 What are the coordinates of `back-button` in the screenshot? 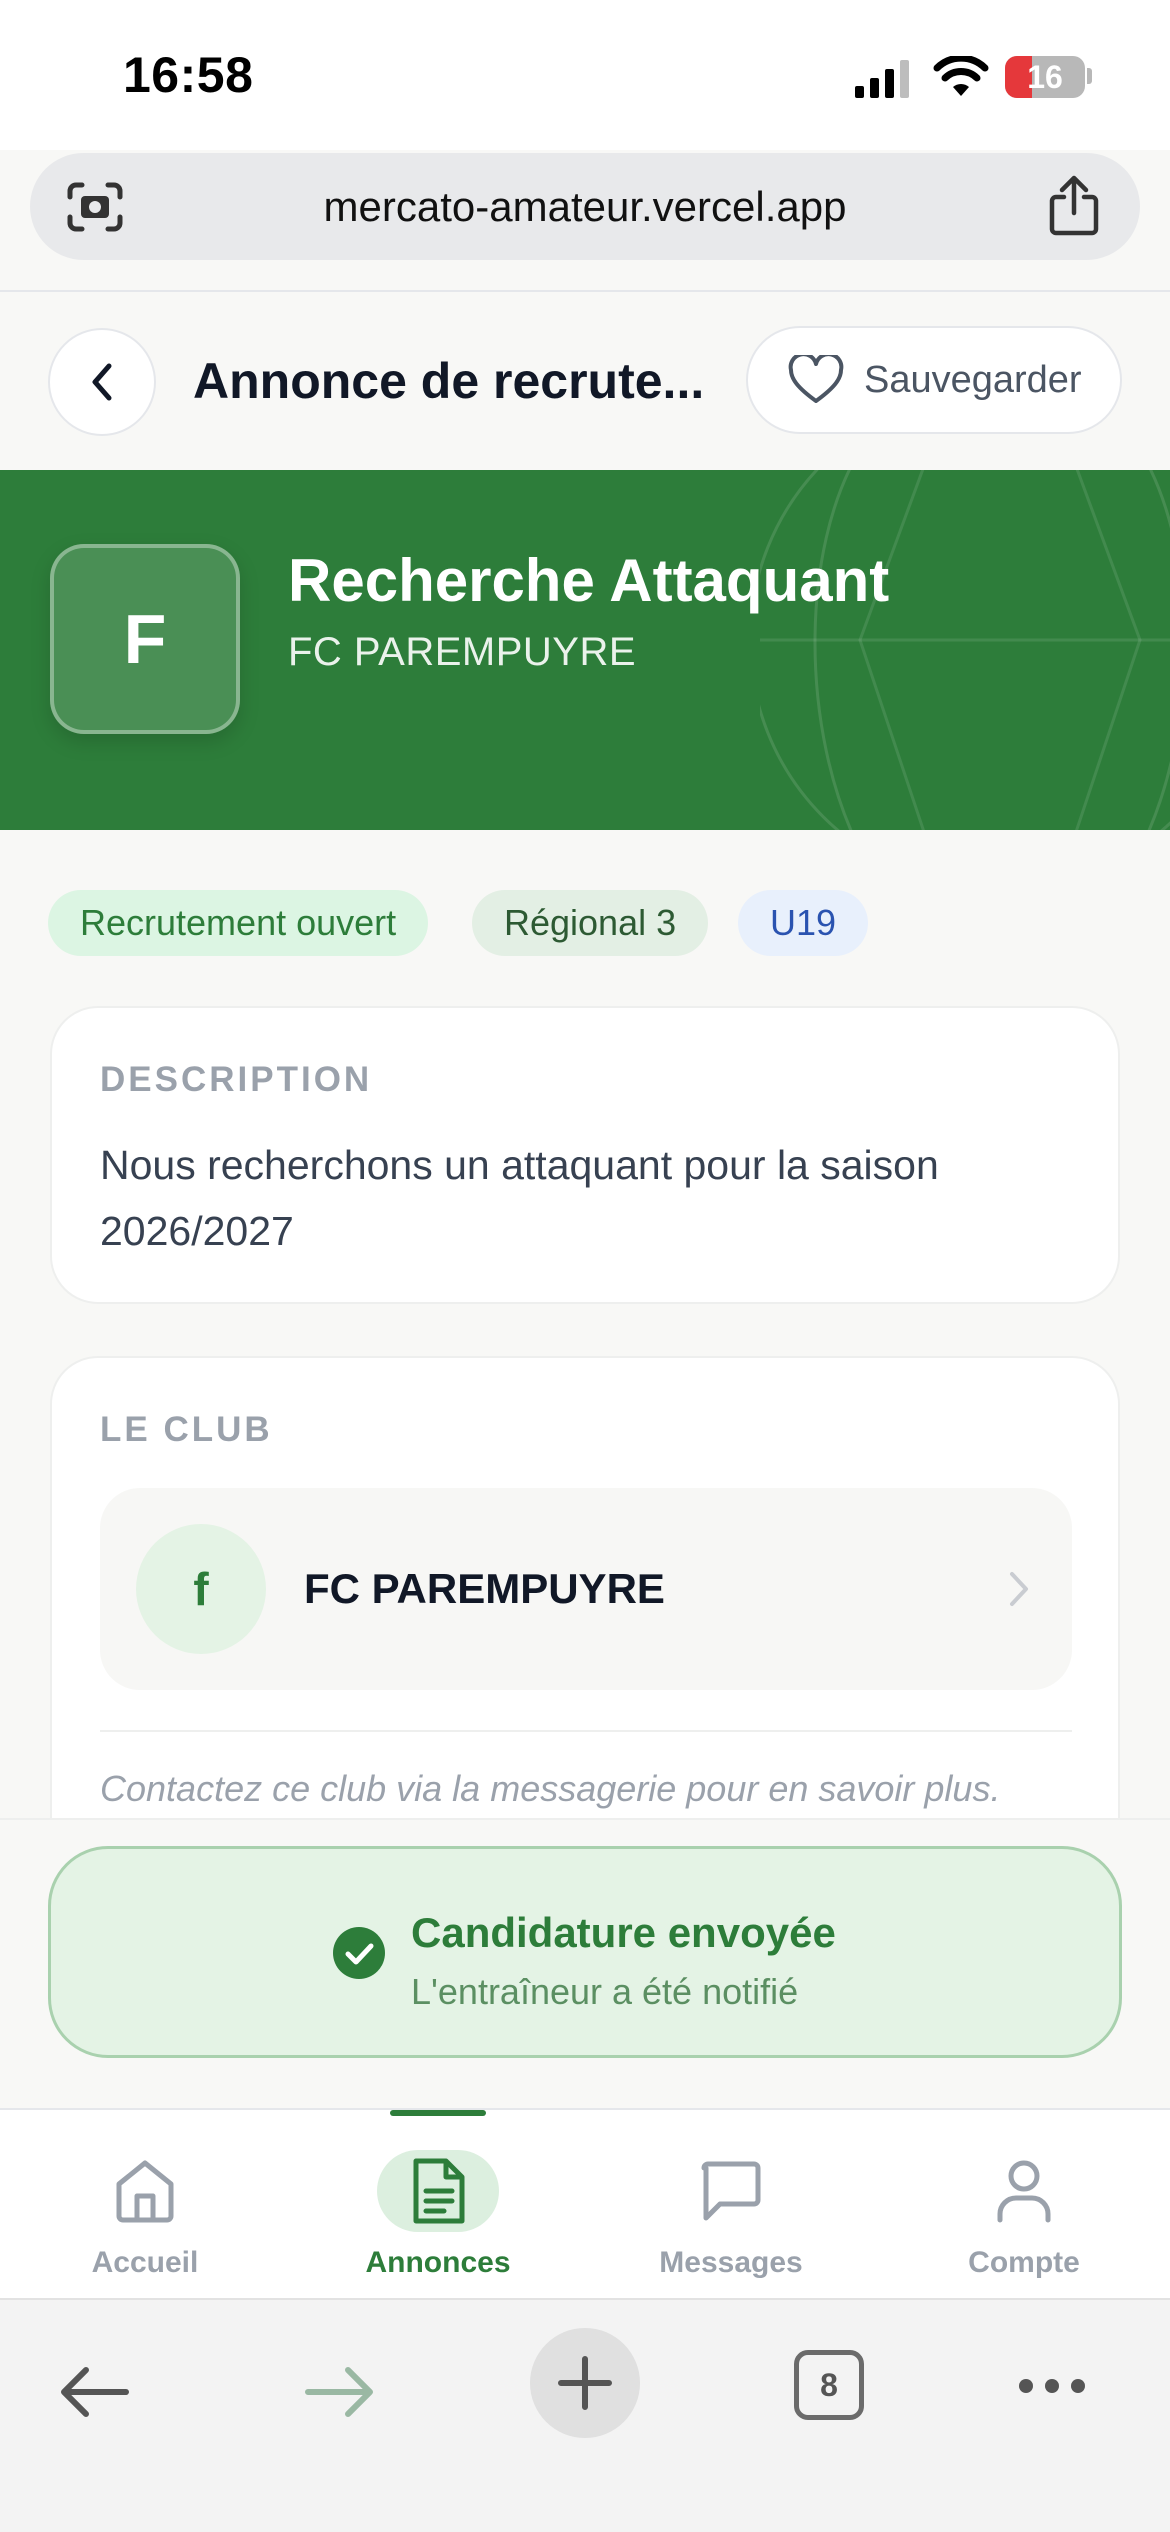 It's located at (102, 382).